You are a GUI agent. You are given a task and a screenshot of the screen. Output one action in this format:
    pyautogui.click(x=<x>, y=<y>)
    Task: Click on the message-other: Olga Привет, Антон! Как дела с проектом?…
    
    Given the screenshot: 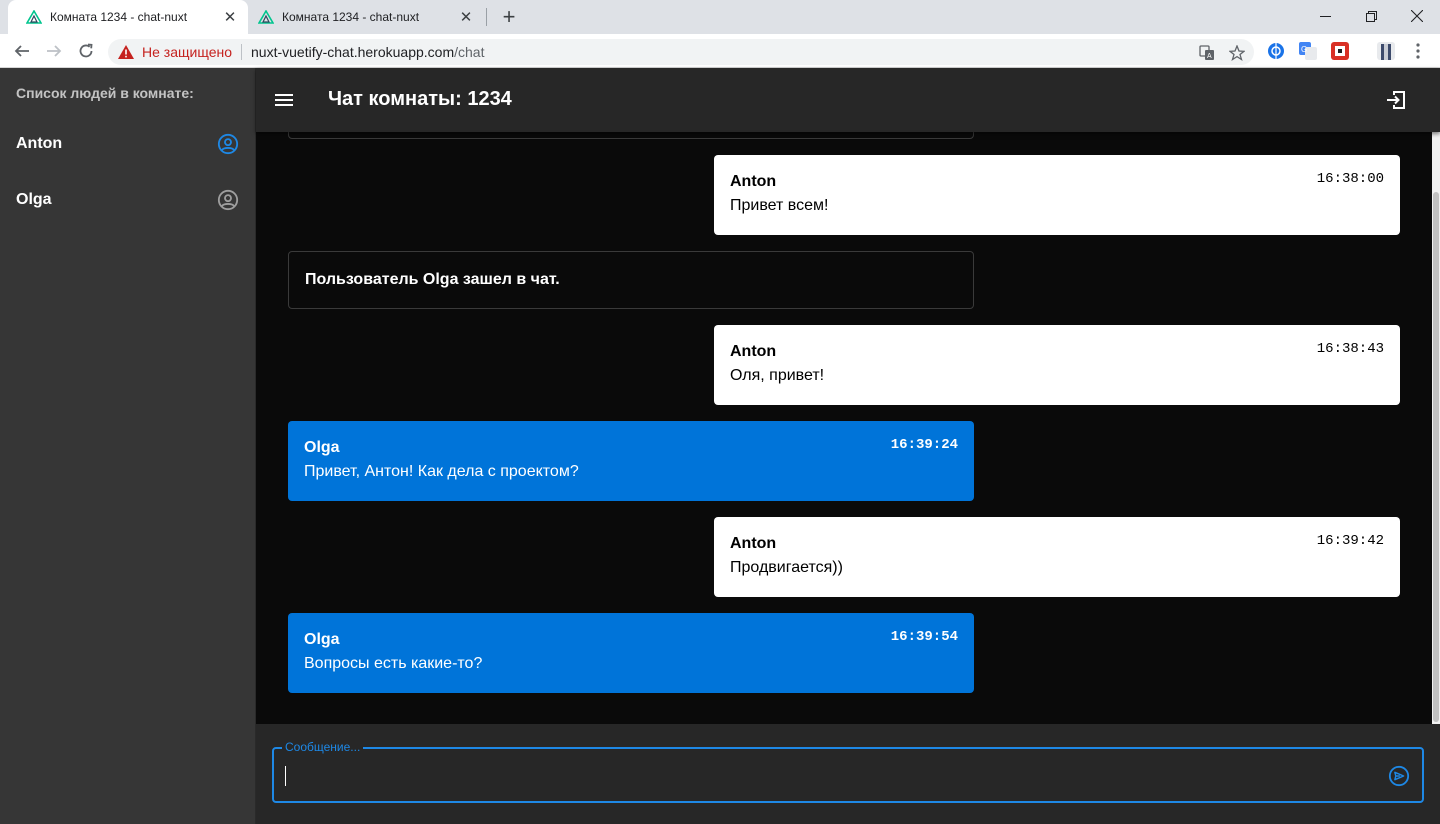 What is the action you would take?
    pyautogui.click(x=631, y=461)
    